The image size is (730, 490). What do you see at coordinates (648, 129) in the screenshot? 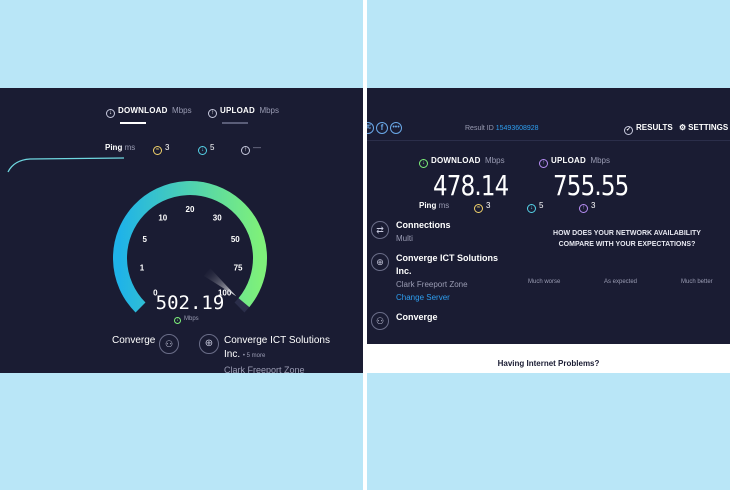
I see `results-button: ✓ RESULTS` at bounding box center [648, 129].